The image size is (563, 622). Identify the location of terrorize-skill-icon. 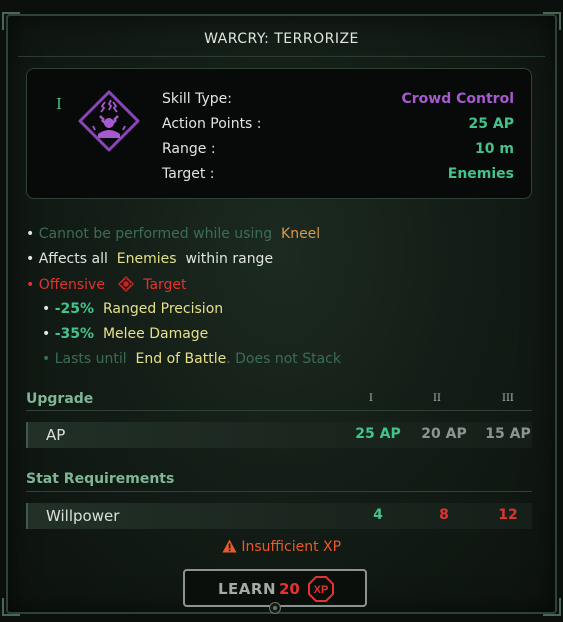
(109, 121).